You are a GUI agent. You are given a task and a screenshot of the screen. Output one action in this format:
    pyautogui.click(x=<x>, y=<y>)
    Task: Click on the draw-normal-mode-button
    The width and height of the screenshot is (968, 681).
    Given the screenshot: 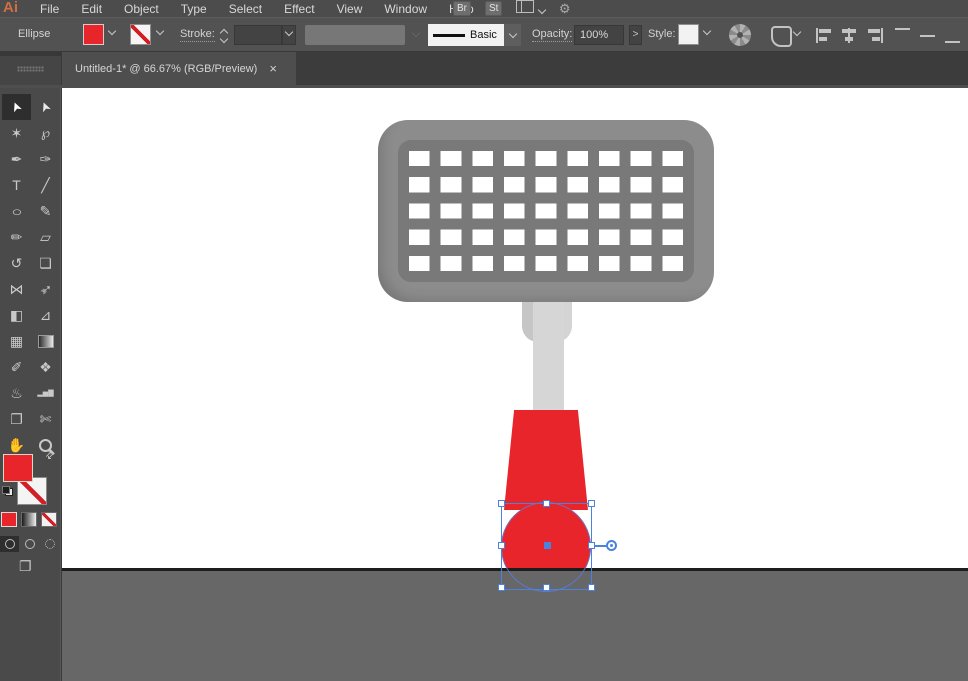 What is the action you would take?
    pyautogui.click(x=9, y=544)
    